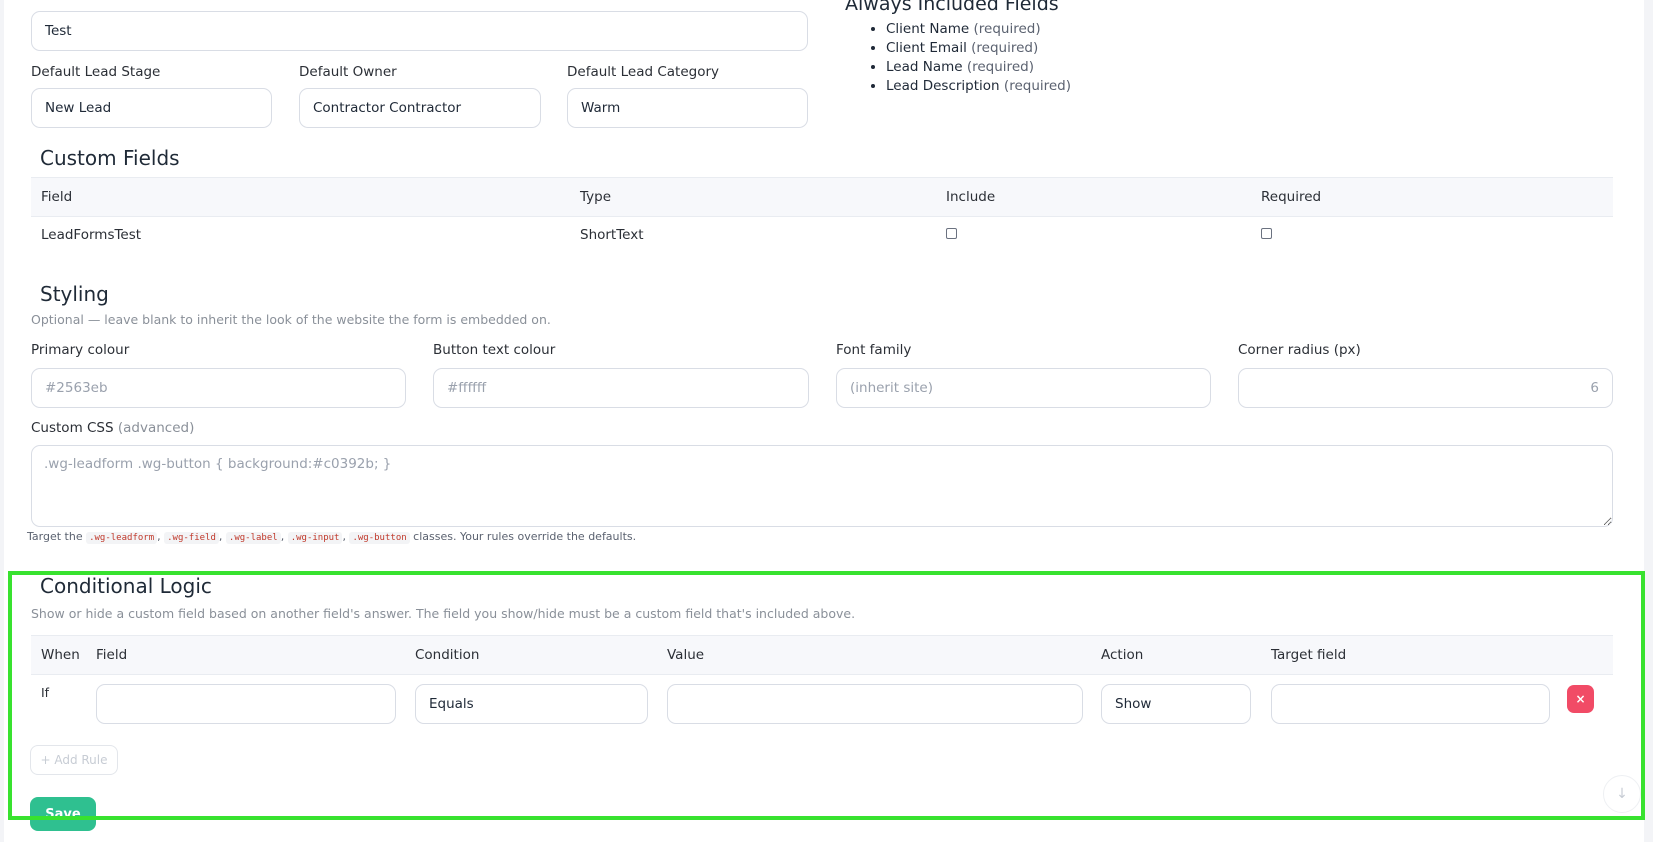 Image resolution: width=1653 pixels, height=842 pixels. Describe the element at coordinates (822, 486) in the screenshot. I see `custom-css-textarea` at that location.